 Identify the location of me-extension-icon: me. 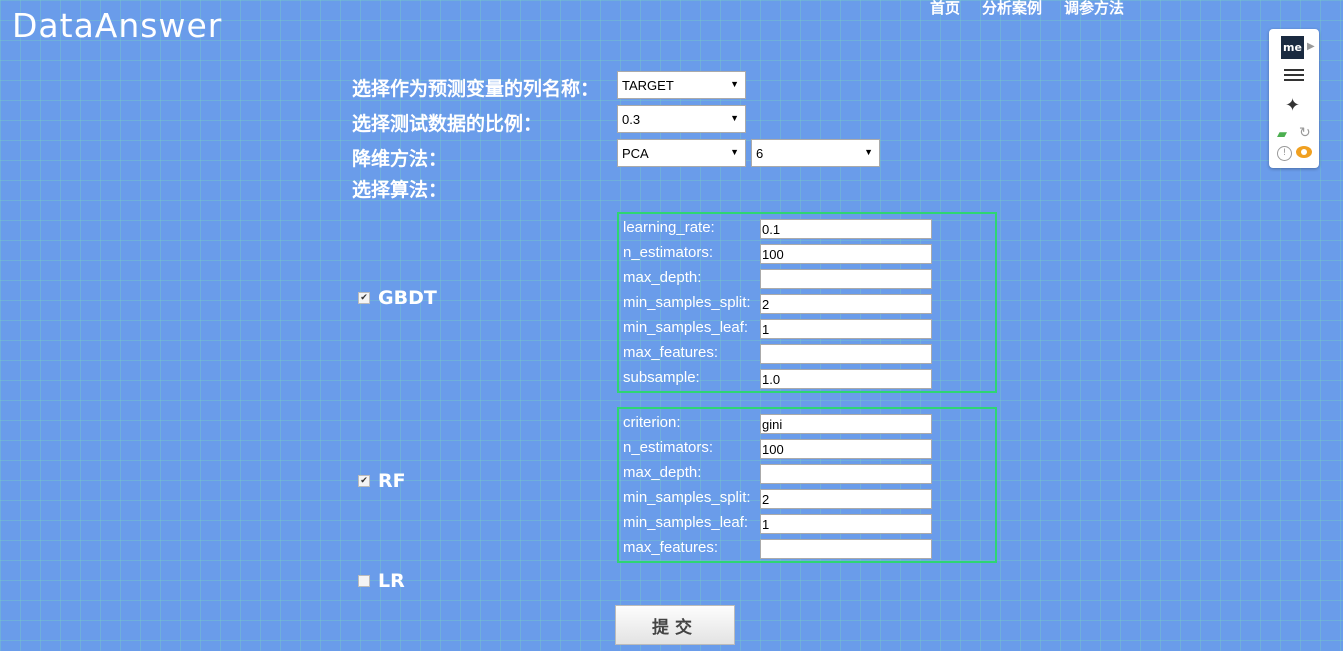
(1292, 47).